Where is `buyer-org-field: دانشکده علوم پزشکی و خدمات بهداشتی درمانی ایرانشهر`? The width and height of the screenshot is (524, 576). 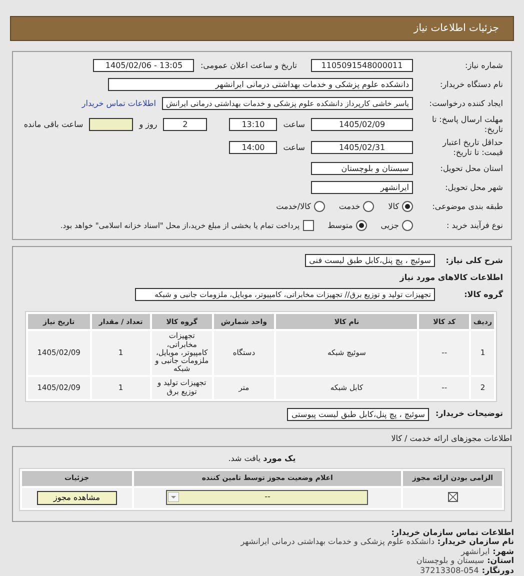
buyer-org-field: دانشکده علوم پزشکی و خدمات بهداشتی درمانی ایرانشهر is located at coordinates (260, 84).